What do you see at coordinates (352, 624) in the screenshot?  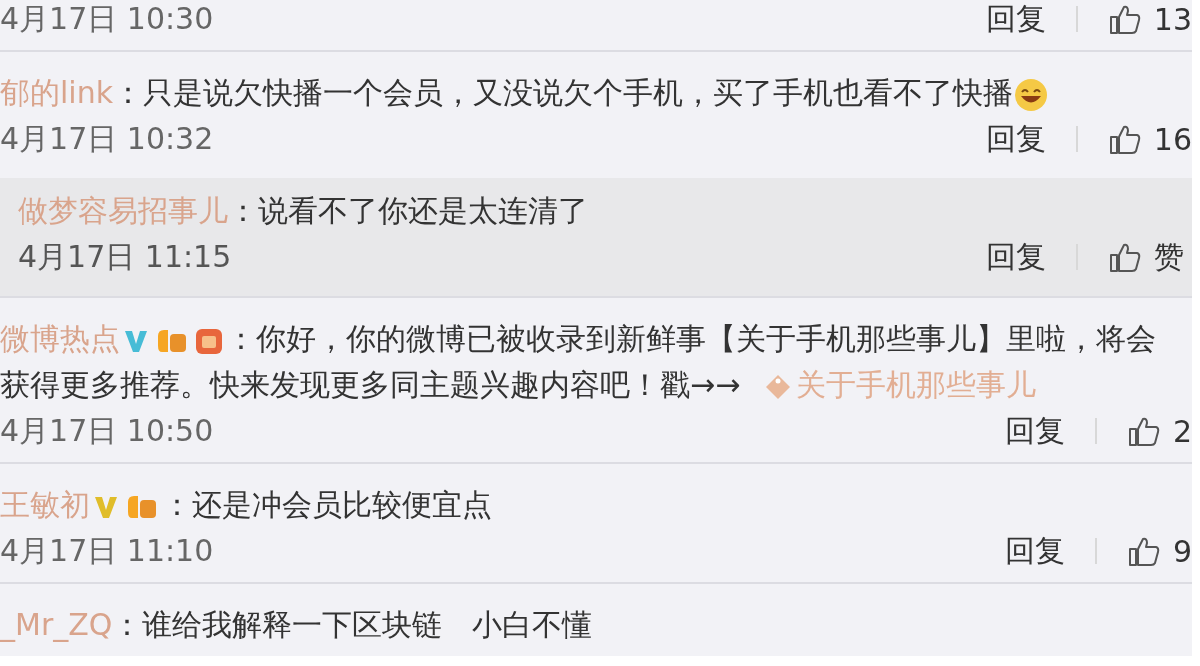 I see `comment-text: ：谁给我解释一下区块链 小白不懂` at bounding box center [352, 624].